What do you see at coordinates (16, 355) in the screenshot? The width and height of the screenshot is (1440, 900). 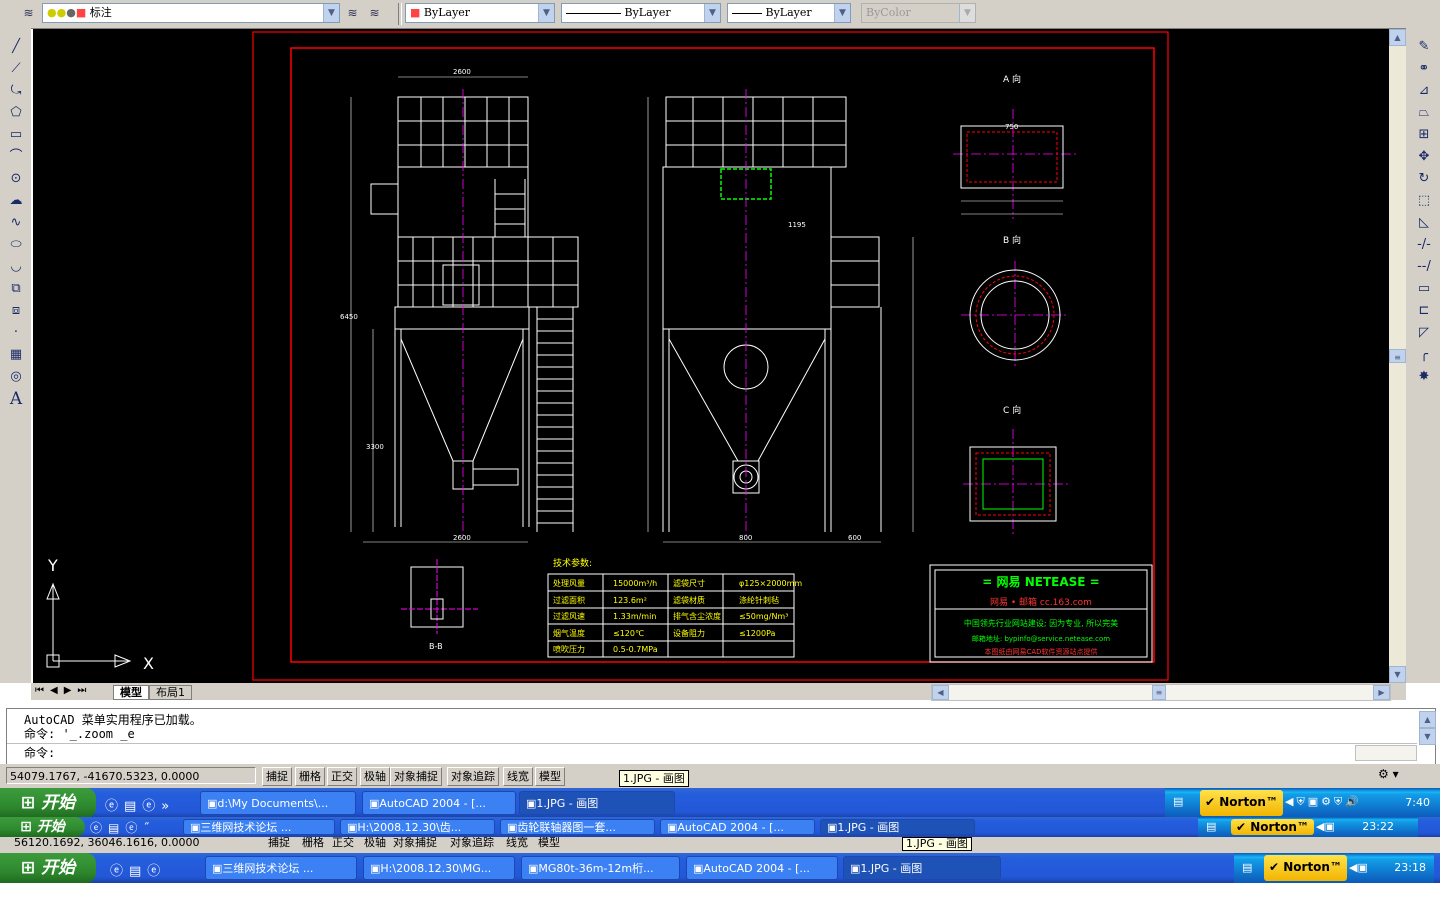 I see `hatch-icon: ▦` at bounding box center [16, 355].